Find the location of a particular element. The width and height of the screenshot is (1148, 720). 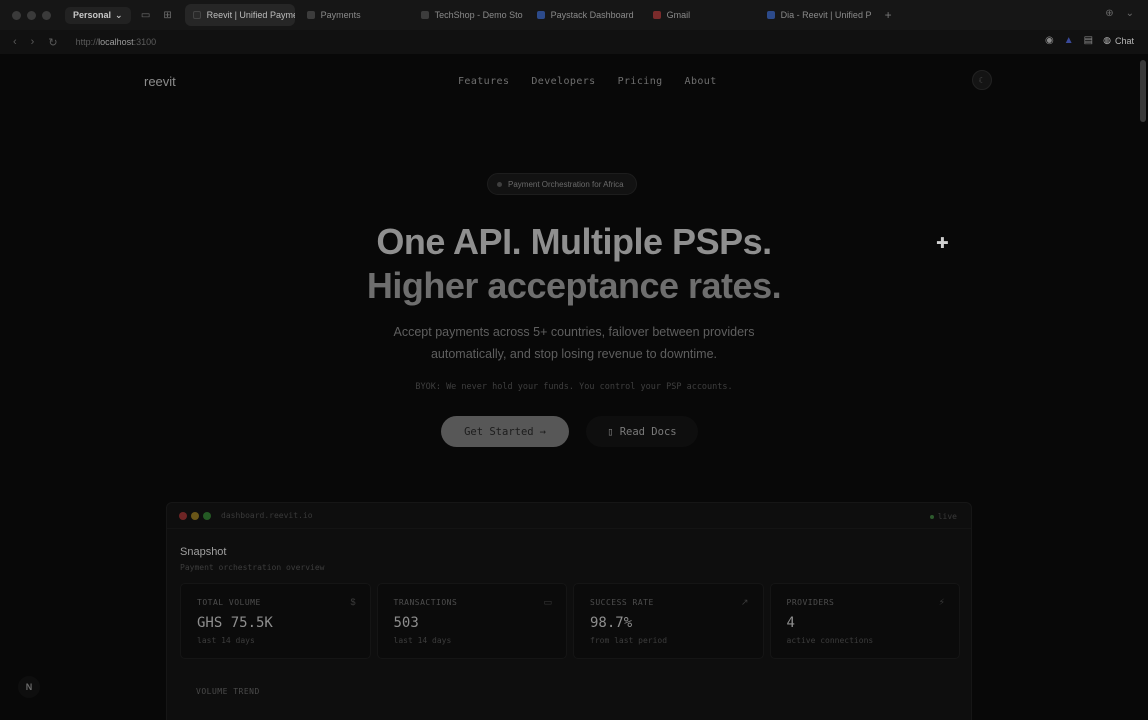

theme-toggle-button: ☾ is located at coordinates (982, 80).